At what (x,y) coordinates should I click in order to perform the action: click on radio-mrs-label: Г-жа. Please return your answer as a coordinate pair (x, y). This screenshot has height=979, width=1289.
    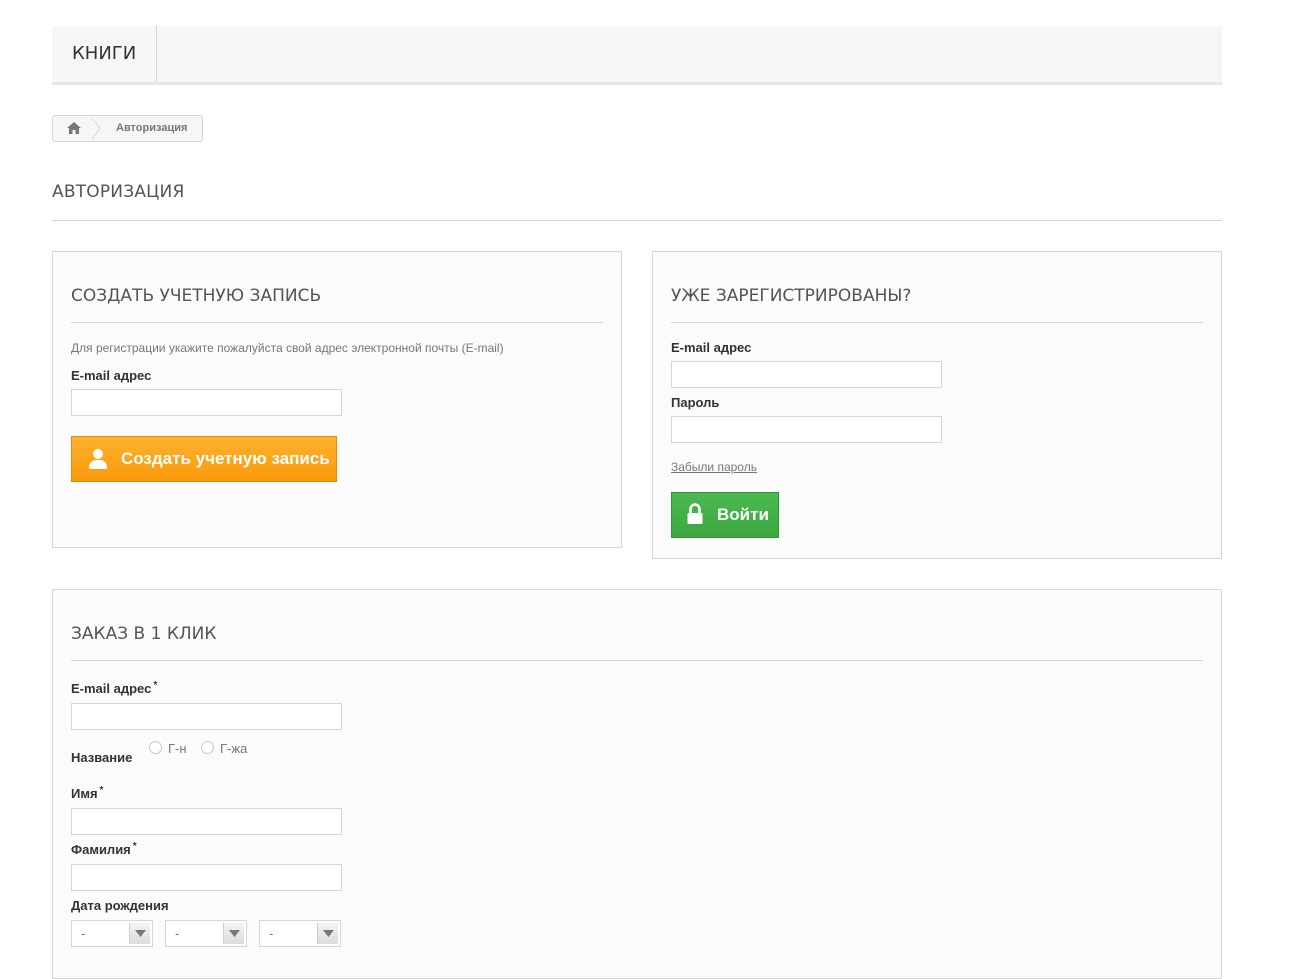
    Looking at the image, I should click on (234, 748).